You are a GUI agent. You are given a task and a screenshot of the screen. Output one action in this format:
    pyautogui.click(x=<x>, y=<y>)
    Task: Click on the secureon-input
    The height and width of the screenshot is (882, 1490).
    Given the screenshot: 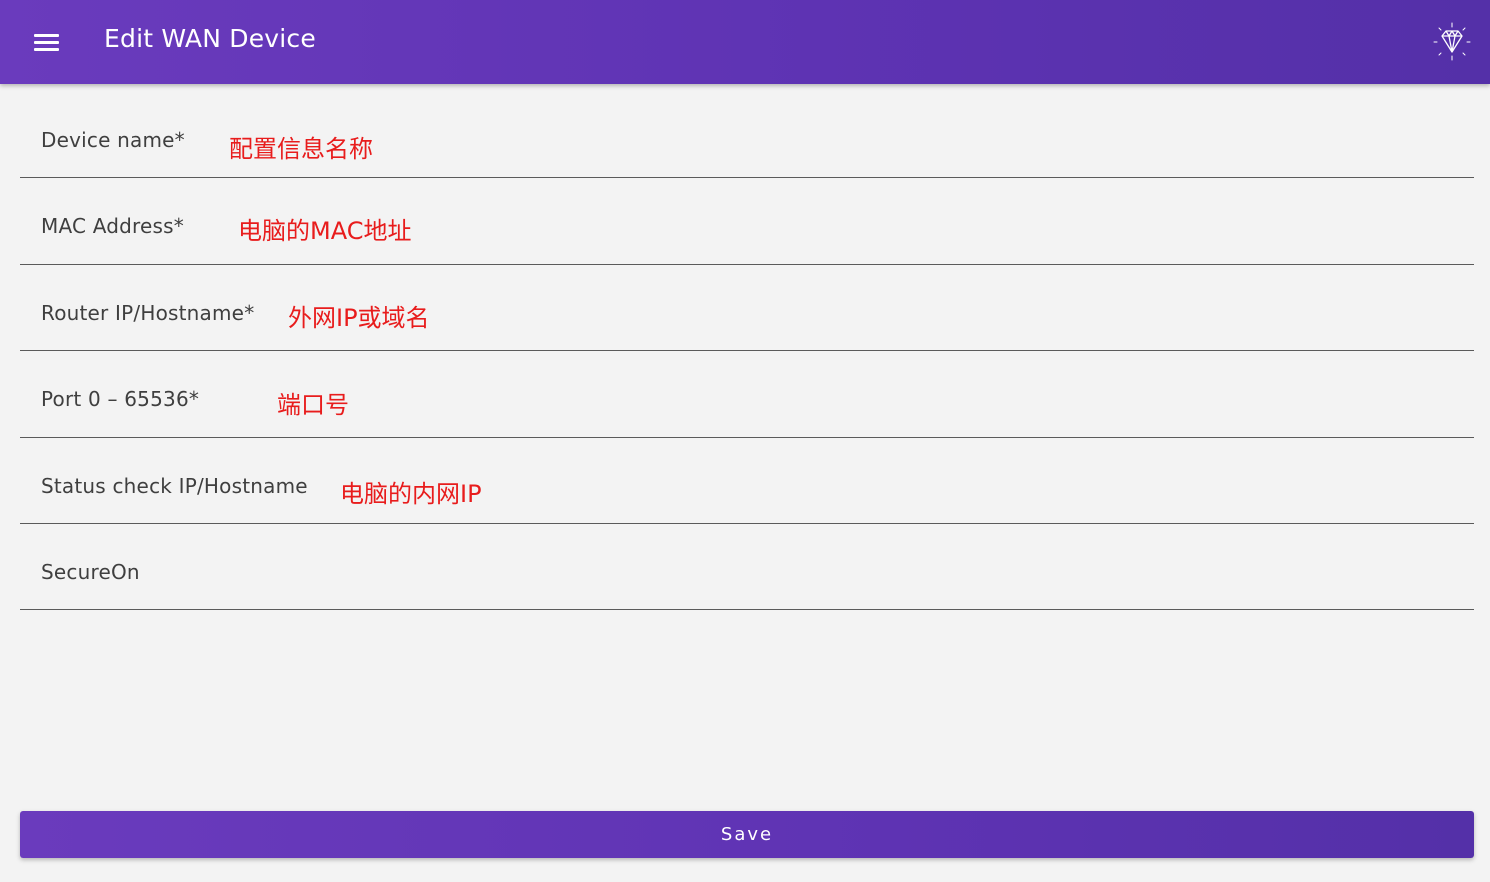 What is the action you would take?
    pyautogui.click(x=510, y=575)
    